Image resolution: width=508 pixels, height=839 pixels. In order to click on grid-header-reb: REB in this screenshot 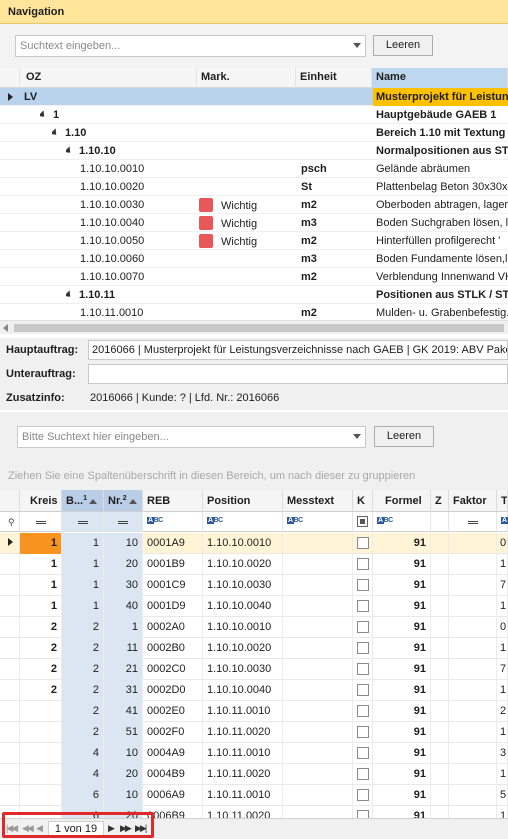, I will do `click(173, 501)`.